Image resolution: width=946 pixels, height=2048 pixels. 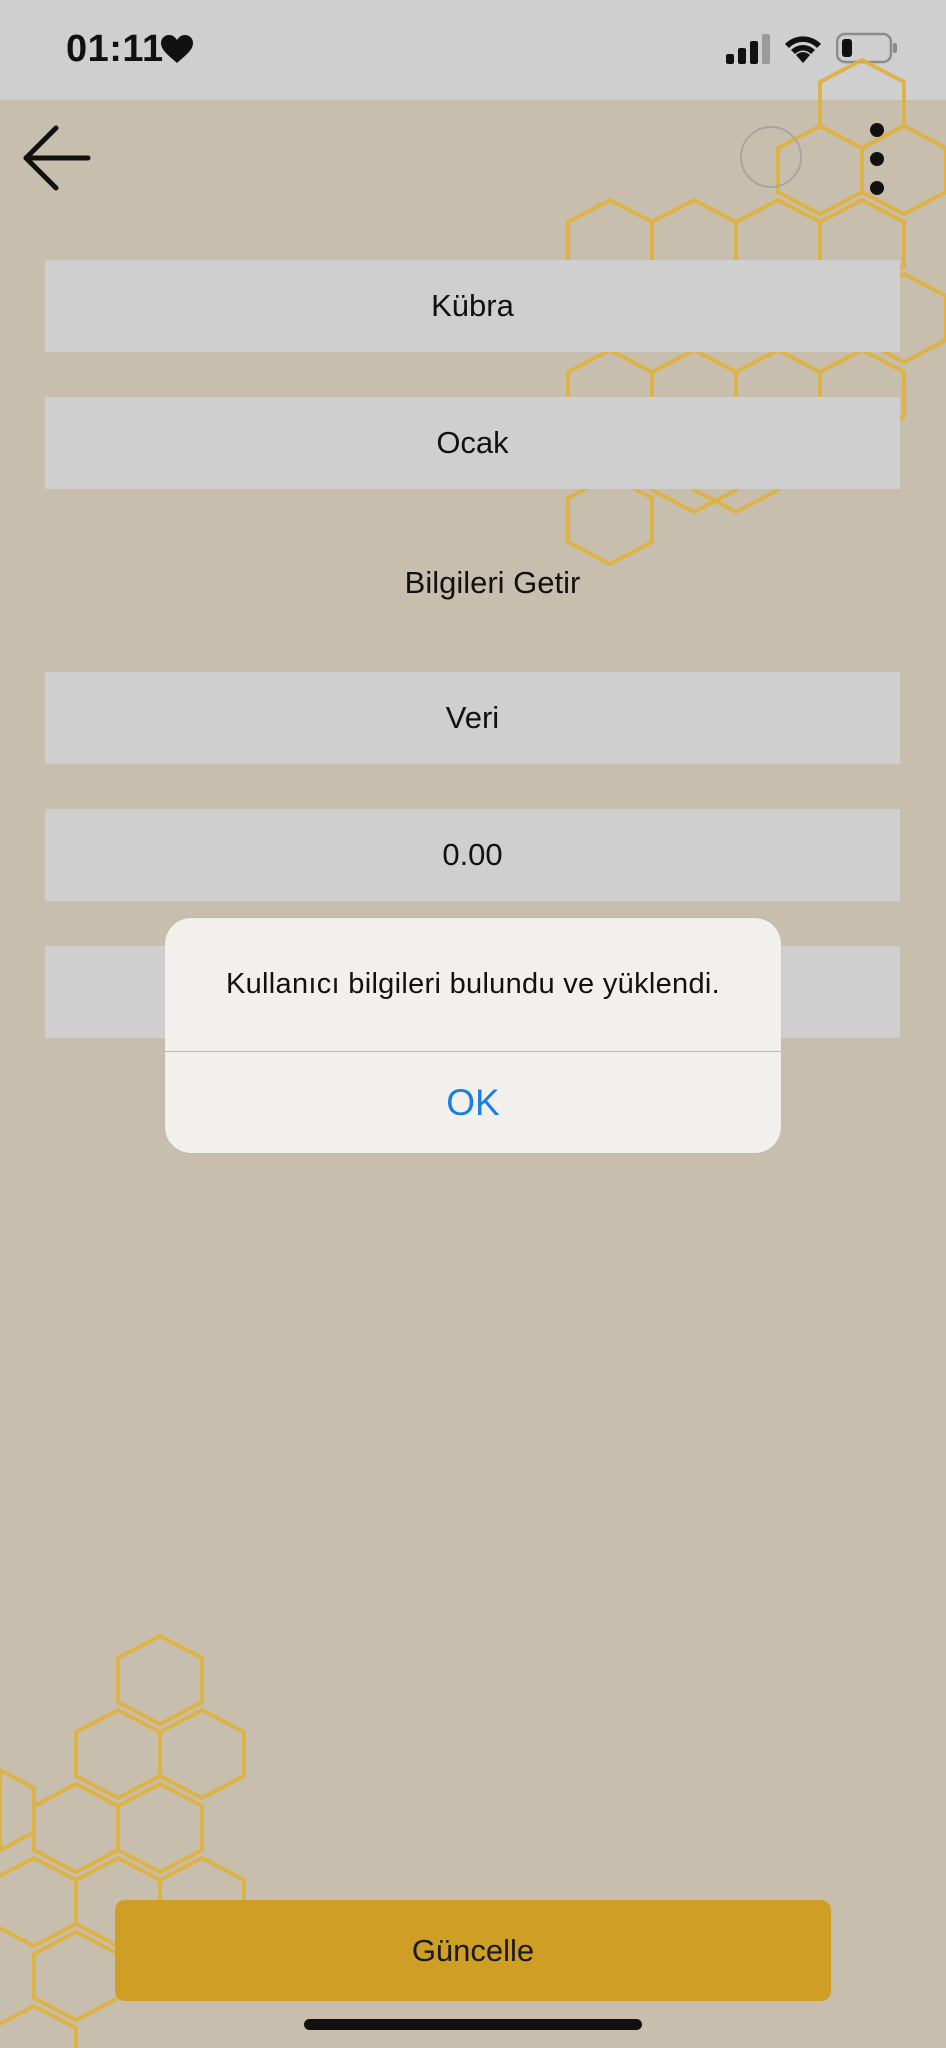 What do you see at coordinates (472, 718) in the screenshot?
I see `data-field: Veri` at bounding box center [472, 718].